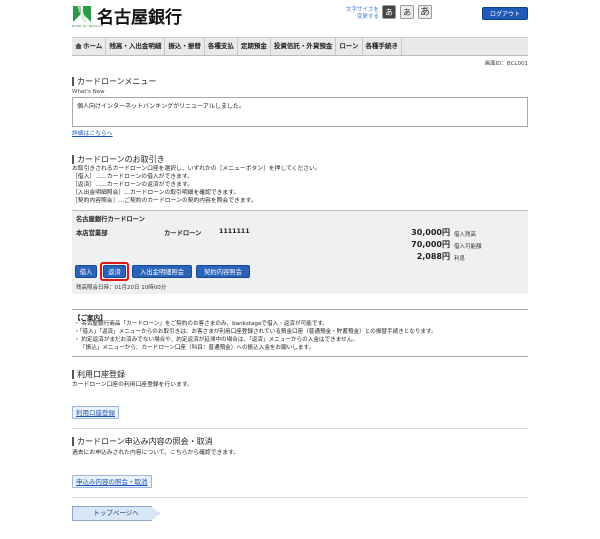 The image size is (600, 539). Describe the element at coordinates (183, 233) in the screenshot. I see `loan-kind: カードローン` at that location.